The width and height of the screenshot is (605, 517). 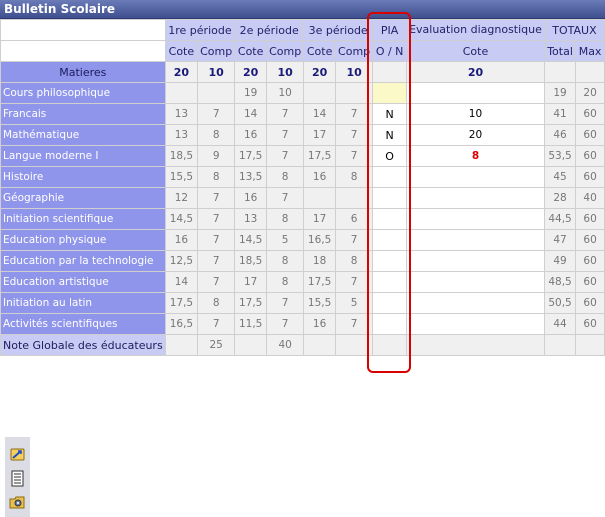 I want to click on subject-row: Initiation scientifique 14,5 7 13 8 17 6 44,5 60, so click(x=302, y=219).